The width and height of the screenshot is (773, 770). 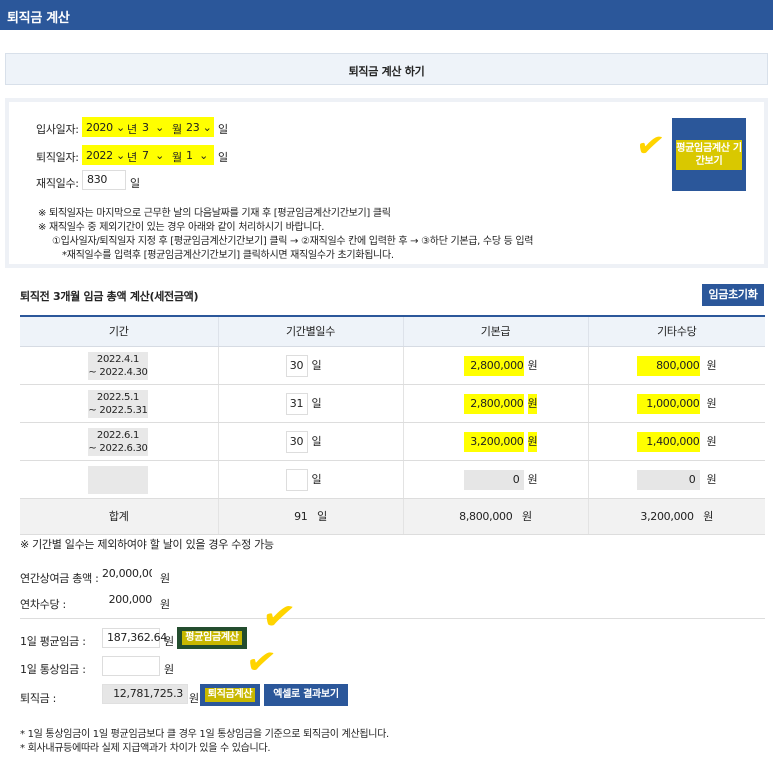 What do you see at coordinates (386, 15) in the screenshot?
I see `top-header: 퇴직금 계산` at bounding box center [386, 15].